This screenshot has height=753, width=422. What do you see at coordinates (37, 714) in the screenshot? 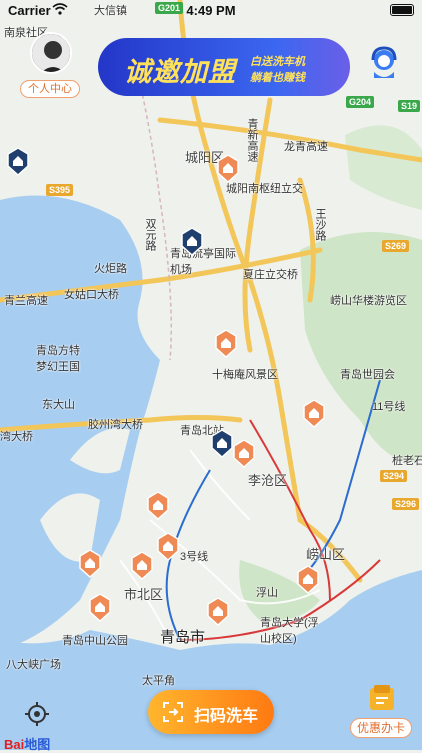
I see `locate-me-icon` at bounding box center [37, 714].